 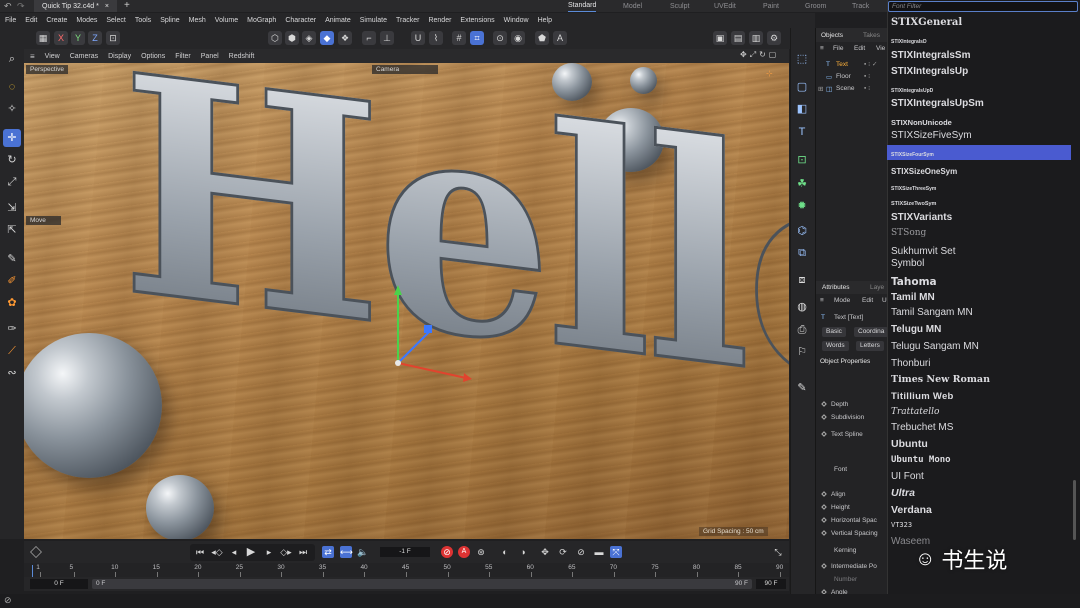 What do you see at coordinates (911, 510) in the screenshot?
I see `font-item: Verdana` at bounding box center [911, 510].